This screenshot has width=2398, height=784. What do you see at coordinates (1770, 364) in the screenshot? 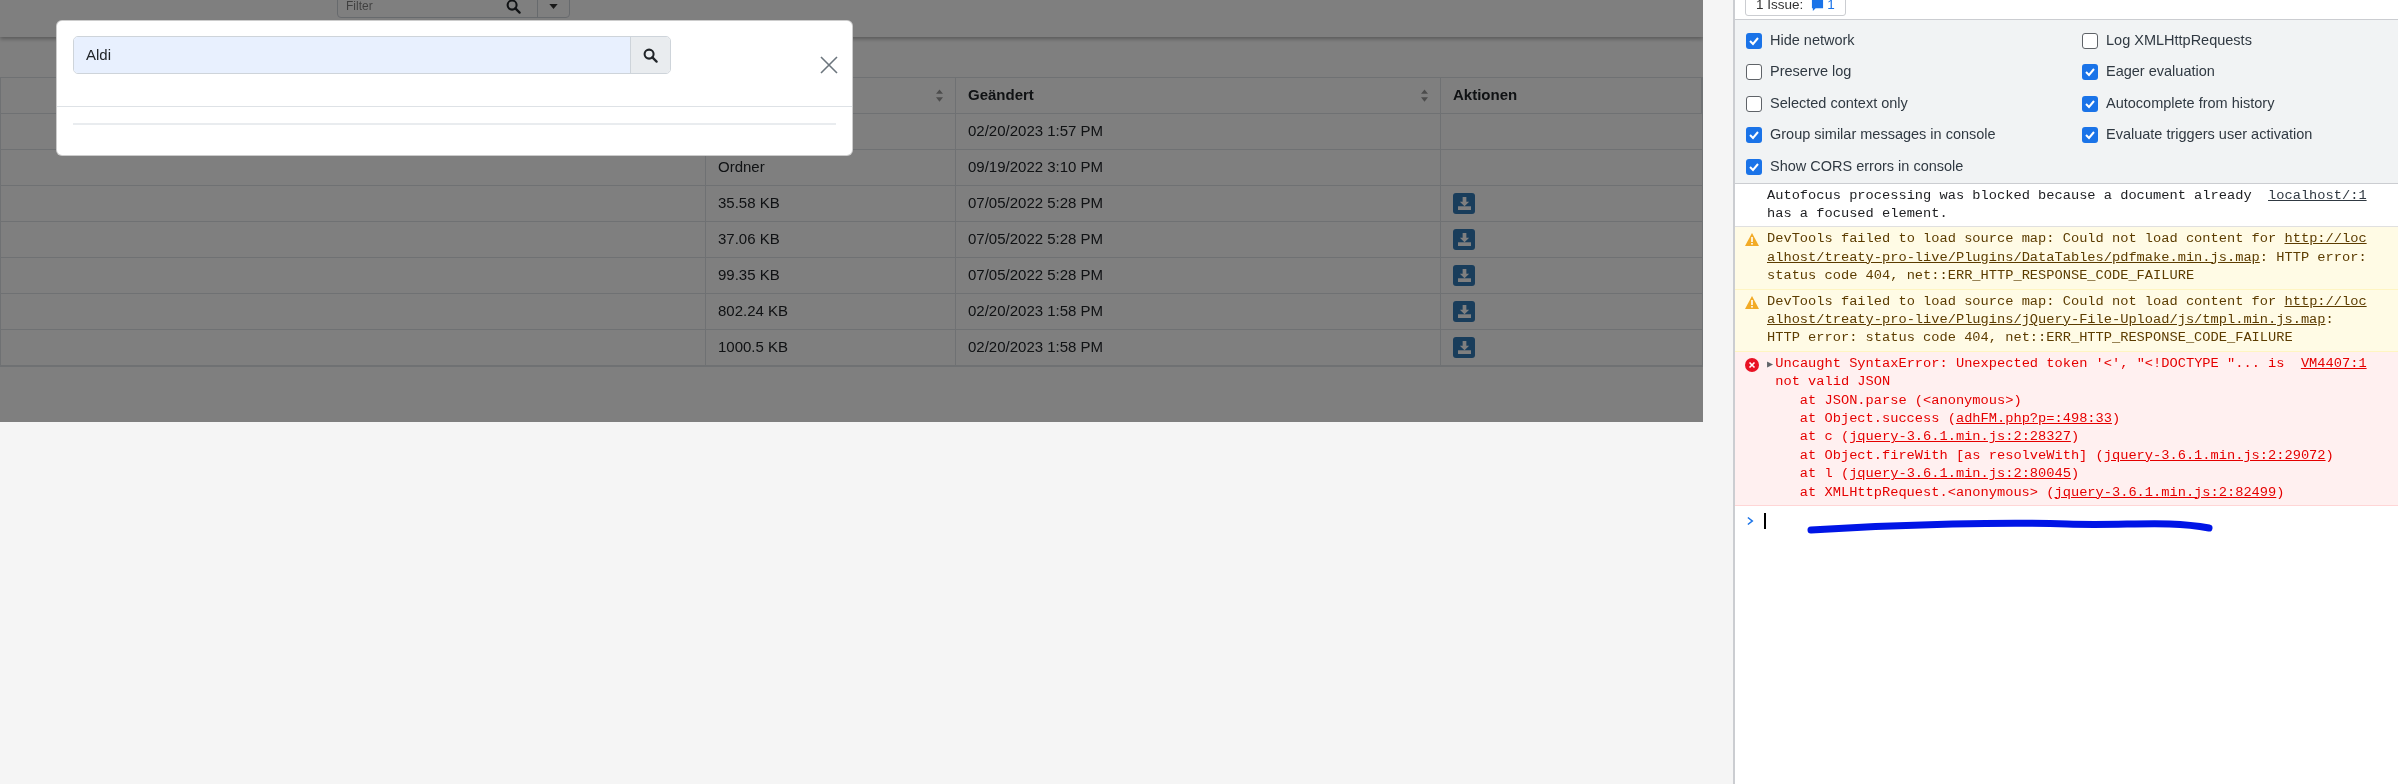
I see `expand-toggle: ▶` at bounding box center [1770, 364].